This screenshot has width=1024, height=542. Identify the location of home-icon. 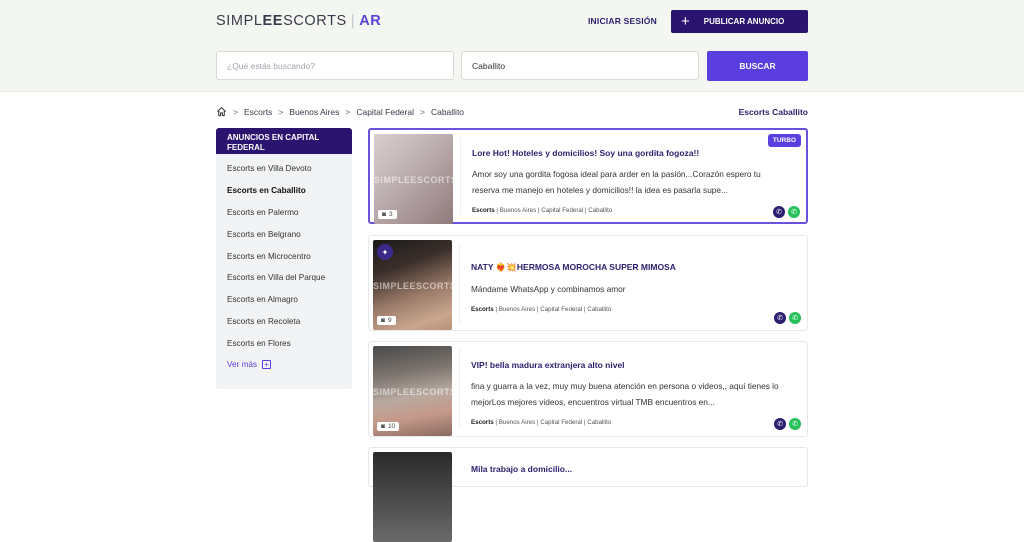
(221, 111).